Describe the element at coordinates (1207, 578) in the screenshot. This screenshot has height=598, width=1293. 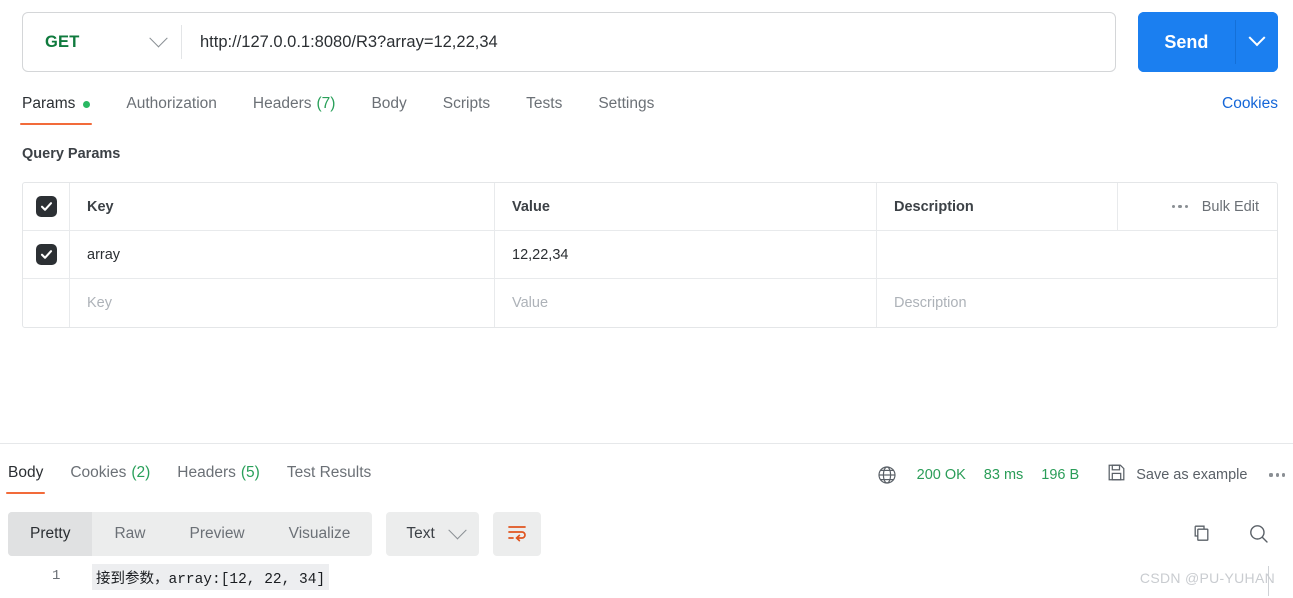
I see `watermark: CSDN @PU-YUHAN` at that location.